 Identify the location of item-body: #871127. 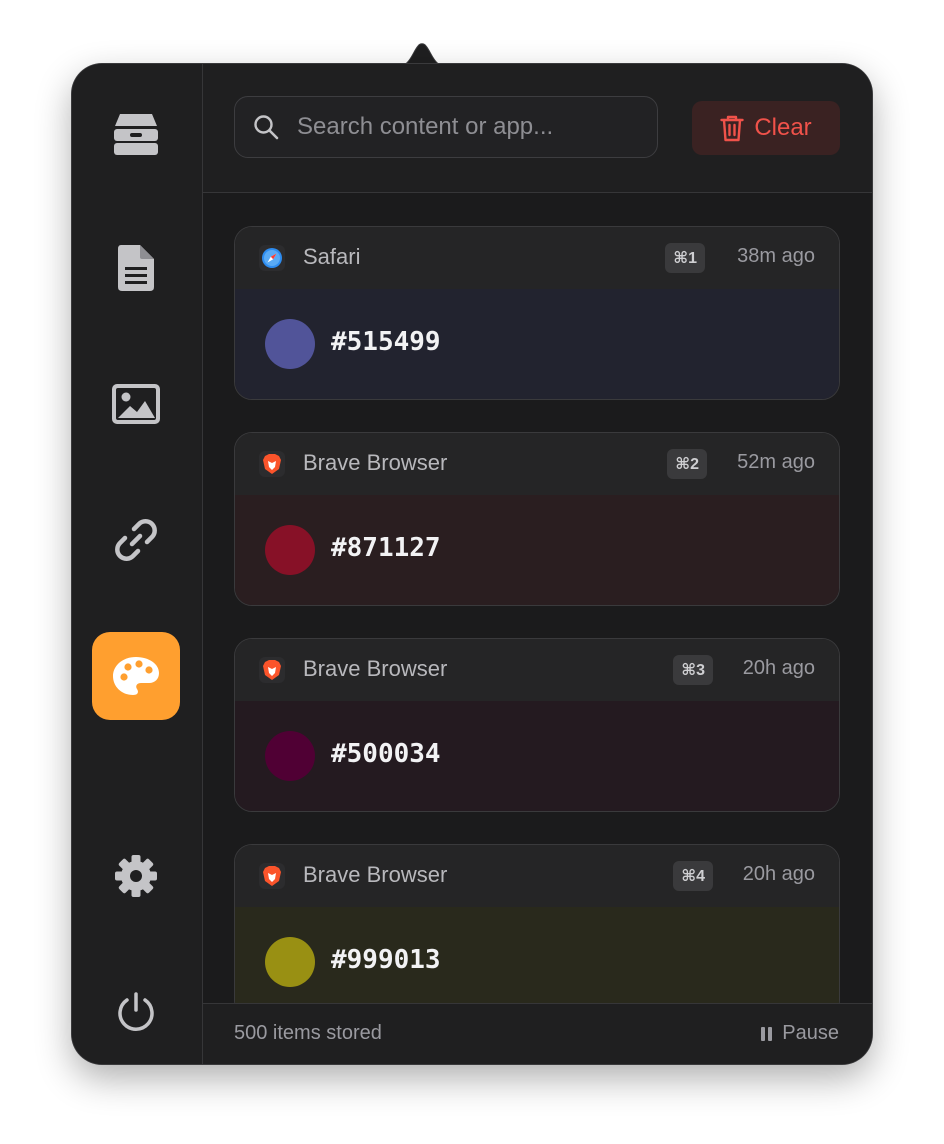
(537, 550).